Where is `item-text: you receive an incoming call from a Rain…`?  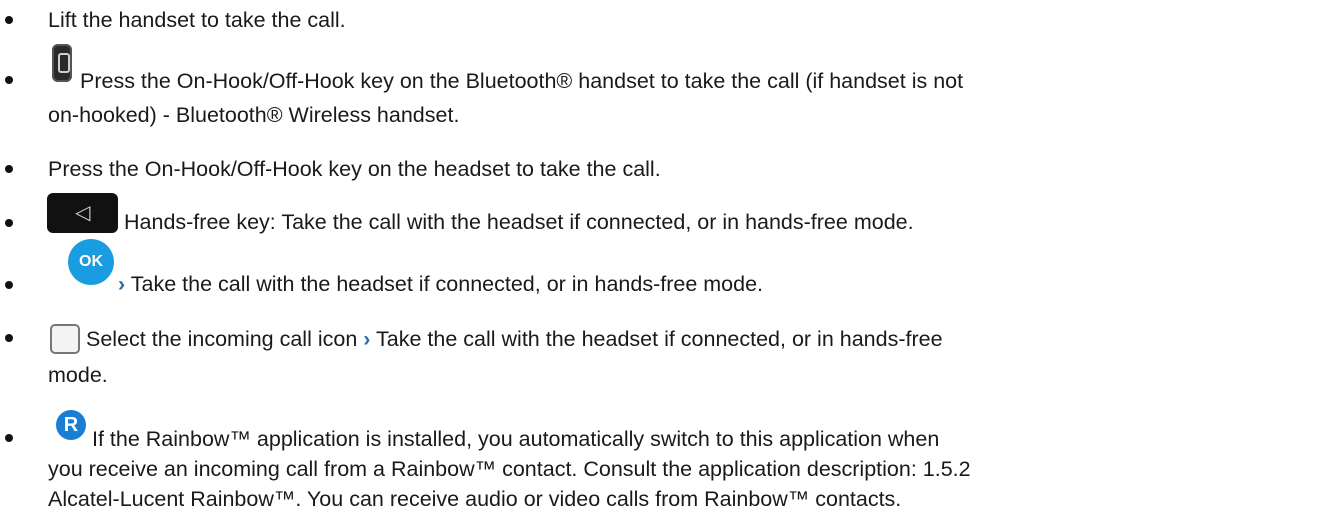 item-text: you receive an incoming call from a Rain… is located at coordinates (509, 469).